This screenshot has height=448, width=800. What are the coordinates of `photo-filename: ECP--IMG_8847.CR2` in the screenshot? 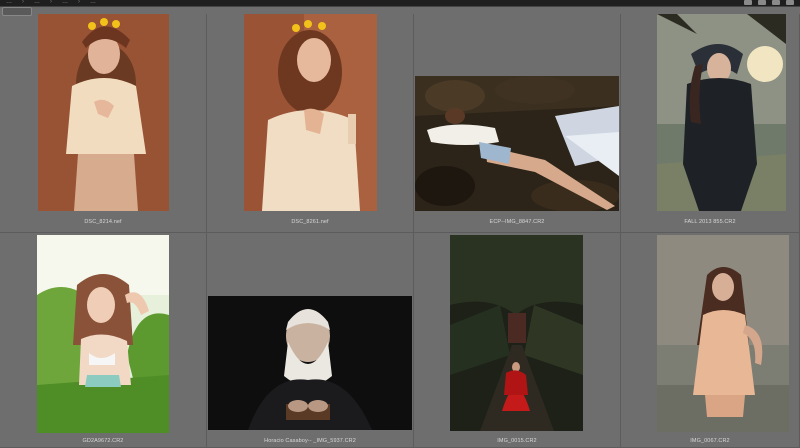 It's located at (517, 222).